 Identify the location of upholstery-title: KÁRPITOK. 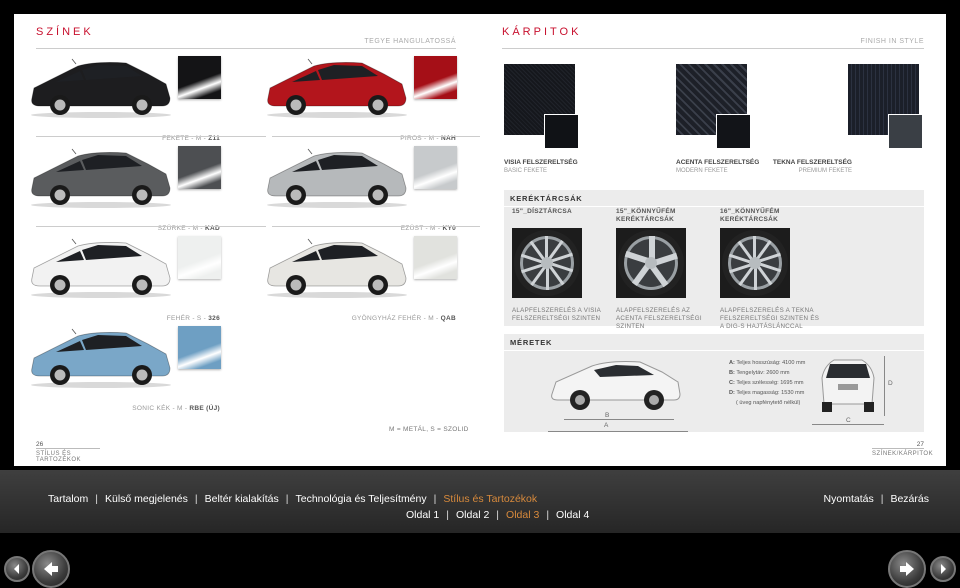
(542, 32).